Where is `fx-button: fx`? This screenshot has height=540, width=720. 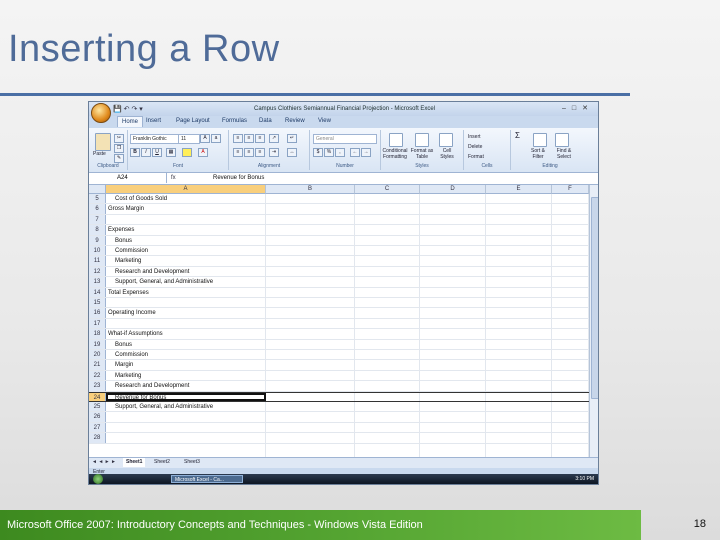
fx-button: fx is located at coordinates (173, 178).